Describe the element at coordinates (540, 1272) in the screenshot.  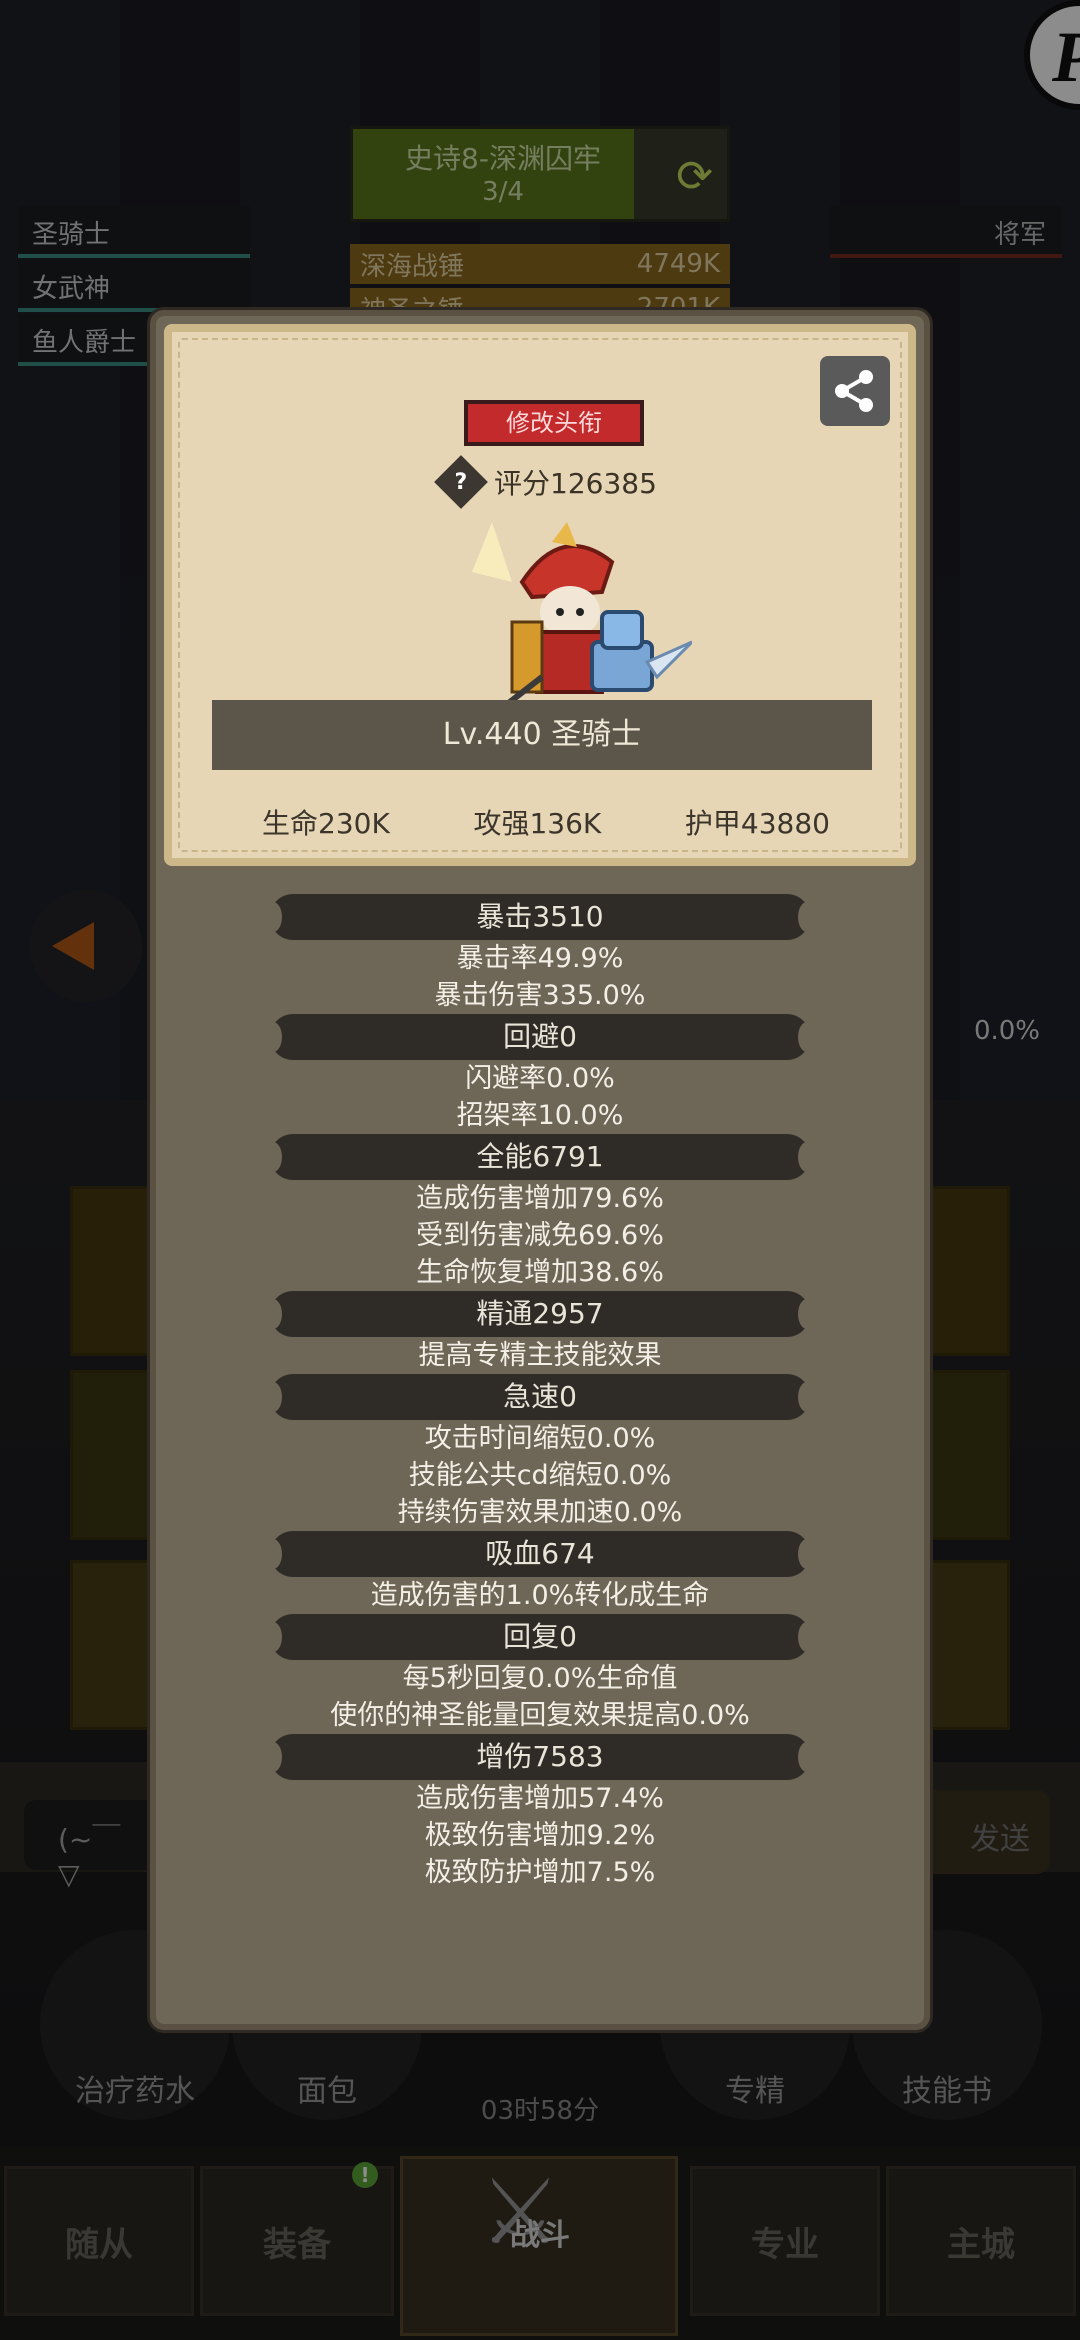
I see `attribute-line: 生命恢复增加38.6%` at that location.